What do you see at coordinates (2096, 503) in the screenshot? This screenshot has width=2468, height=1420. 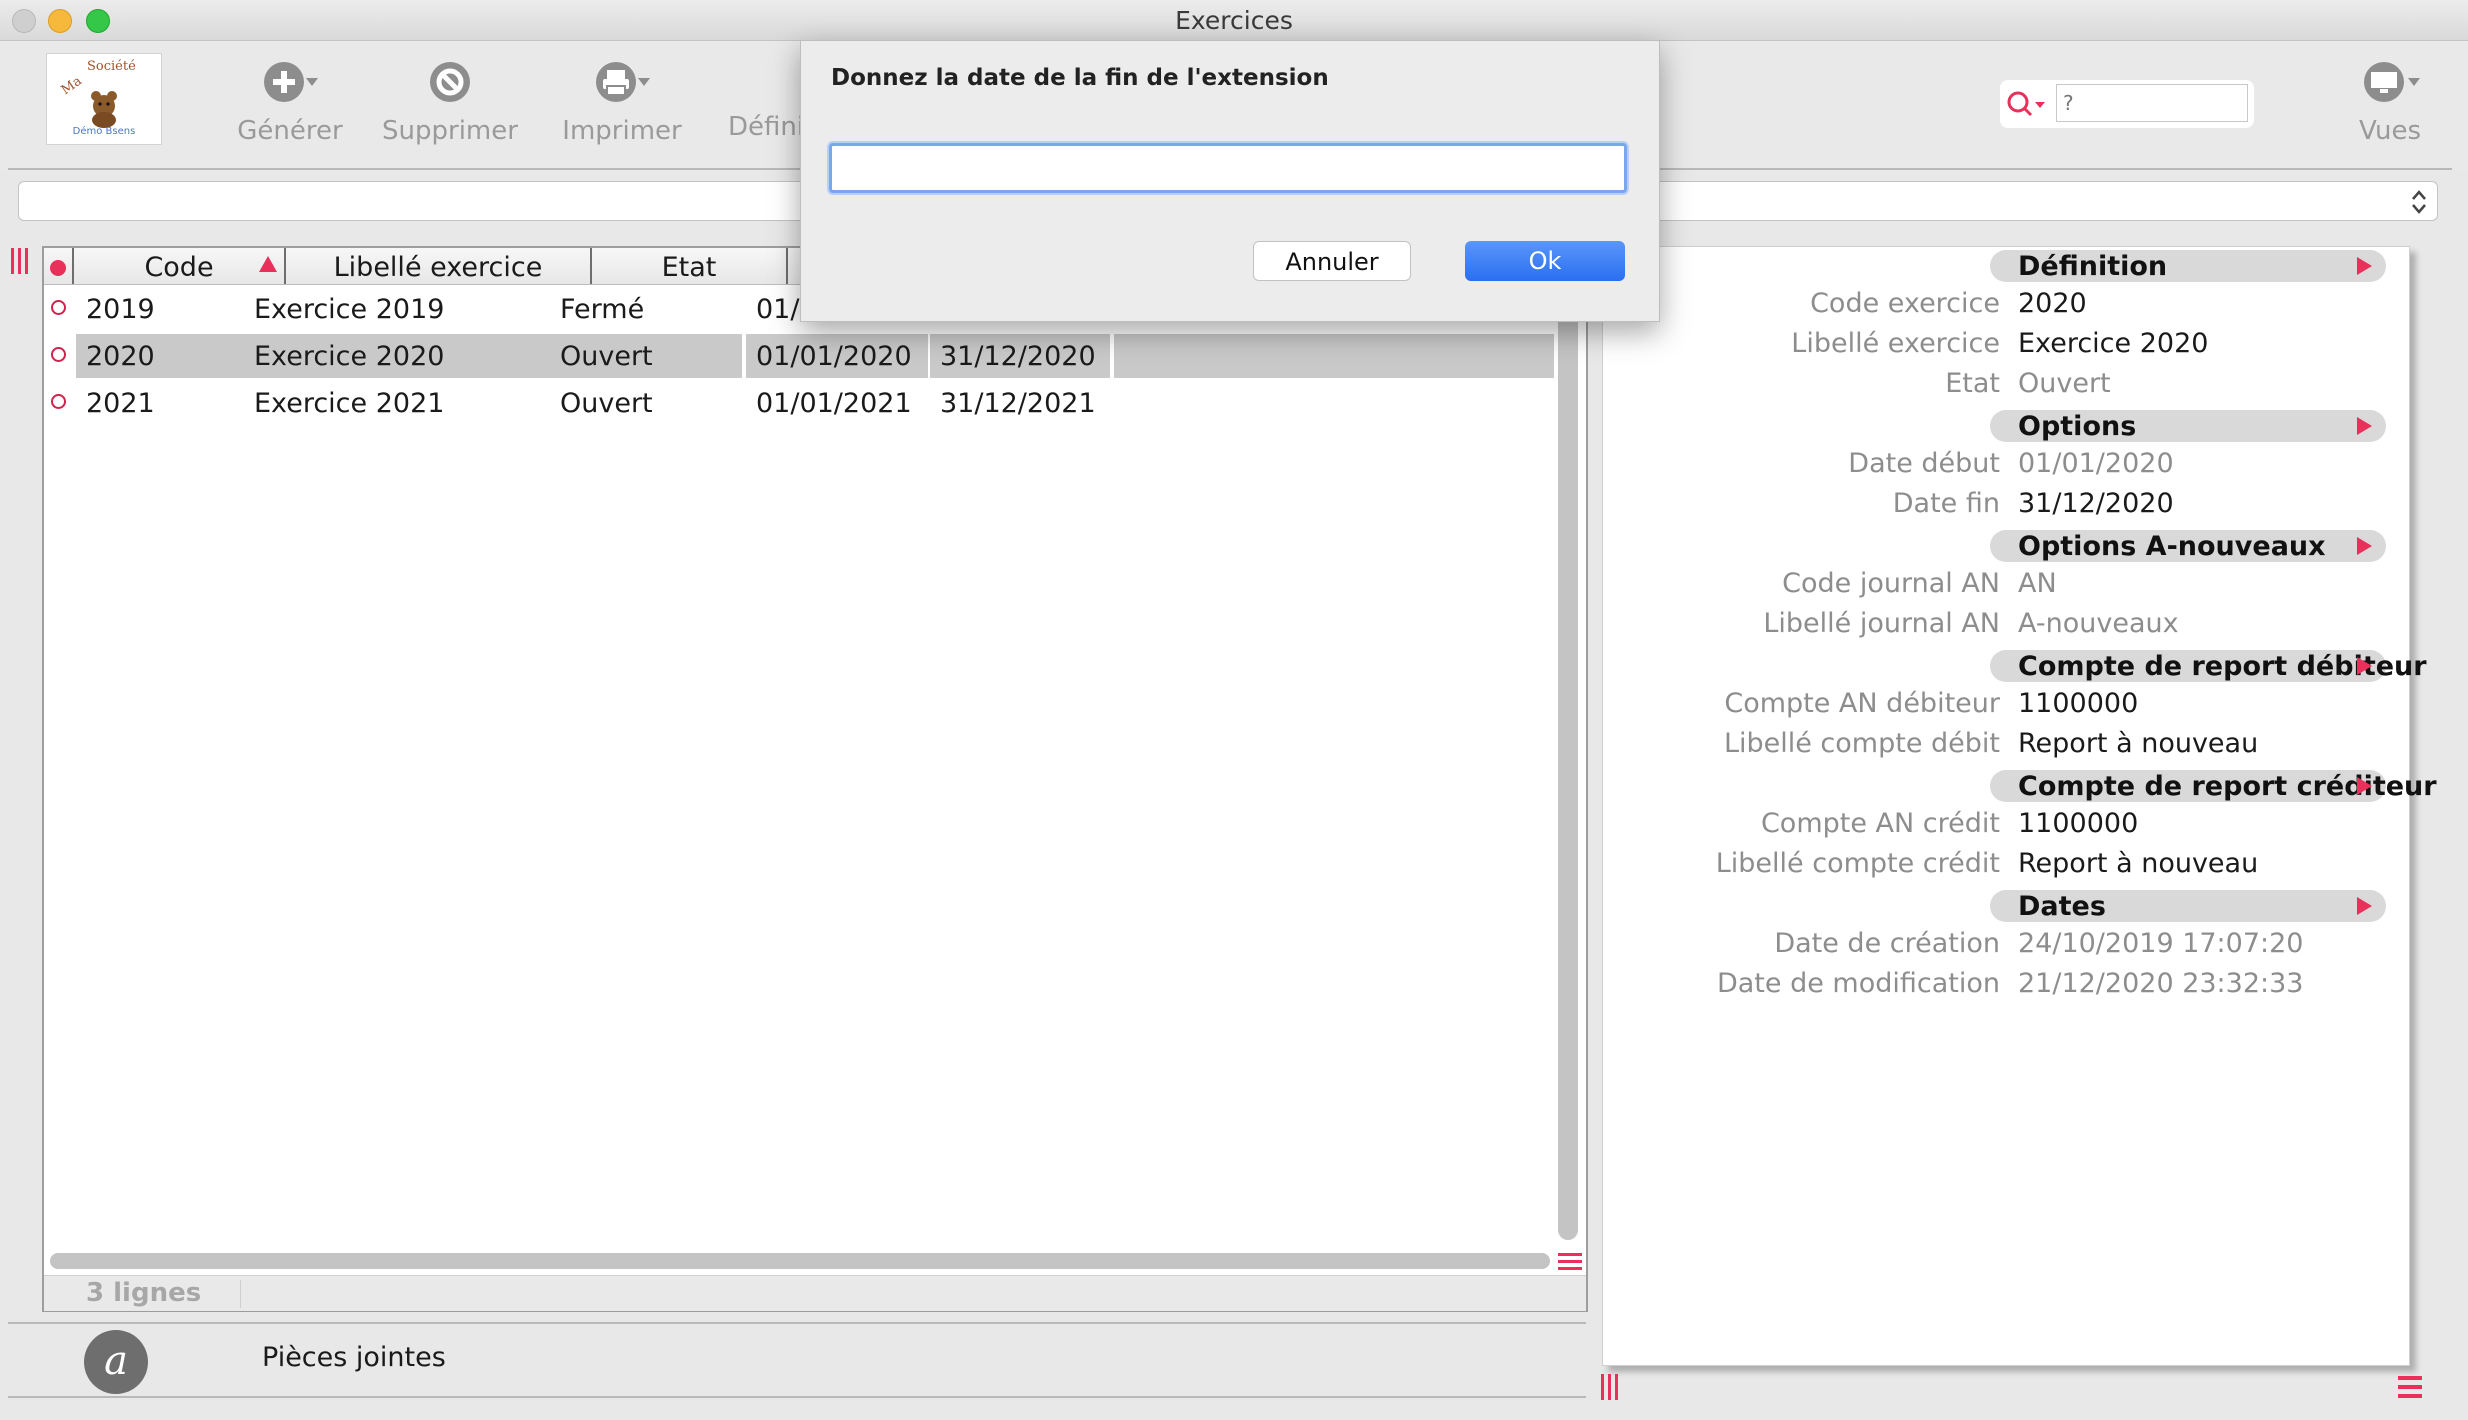 I see `field-value: 31/12/2020` at bounding box center [2096, 503].